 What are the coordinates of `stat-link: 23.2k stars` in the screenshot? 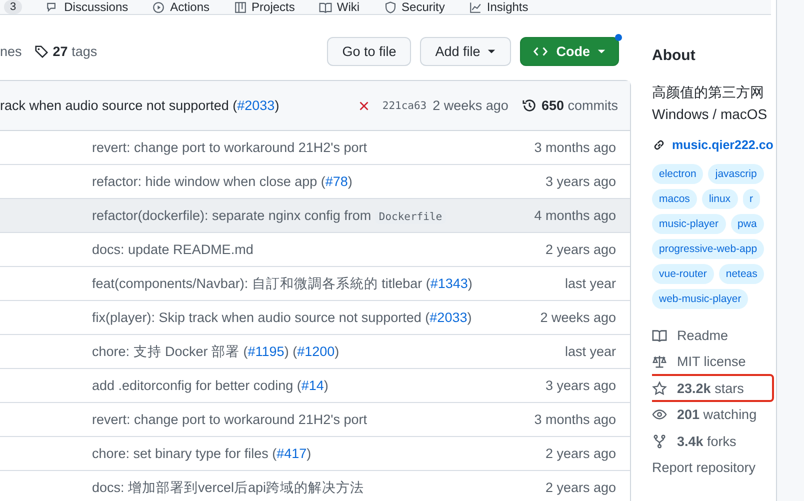 It's located at (712, 388).